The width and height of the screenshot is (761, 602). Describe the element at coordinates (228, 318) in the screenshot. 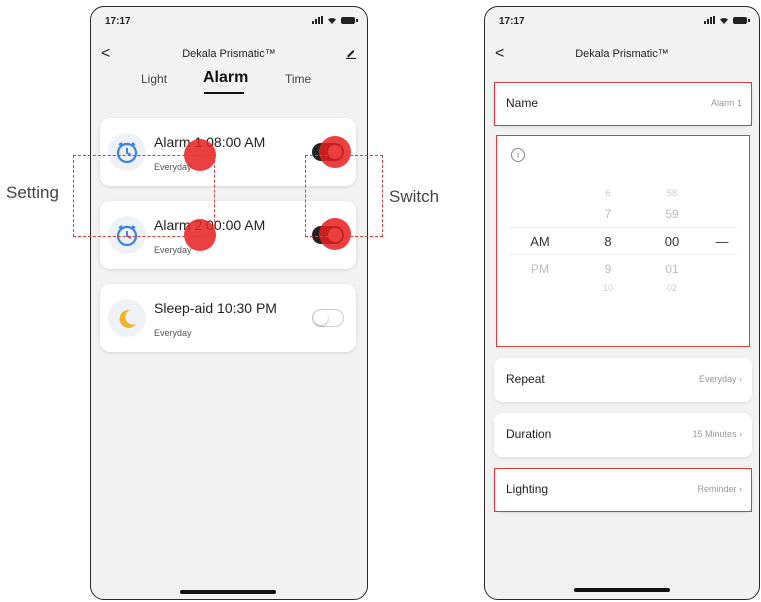

I see `alarm-card-3: Sleep-aid 10:30 PM Everyday` at that location.